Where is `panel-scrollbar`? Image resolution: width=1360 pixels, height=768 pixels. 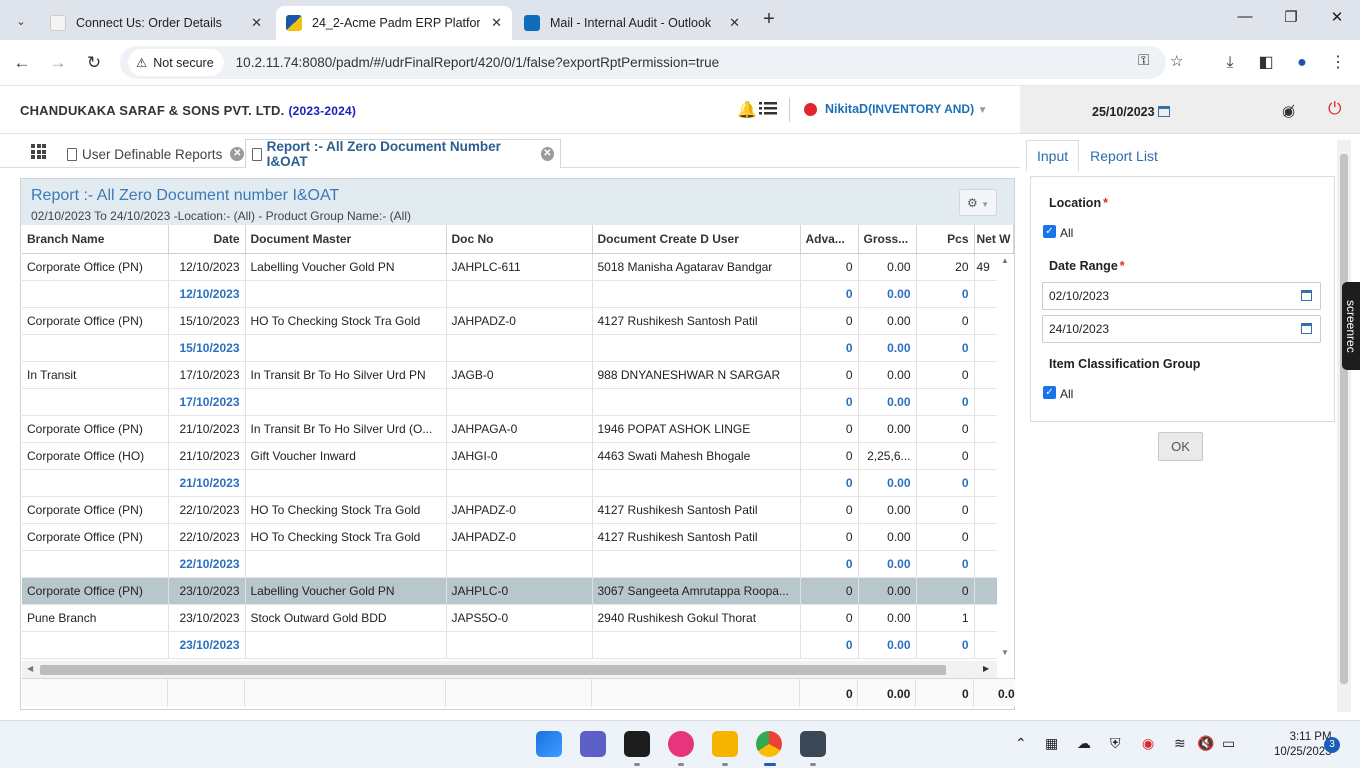 panel-scrollbar is located at coordinates (1344, 426).